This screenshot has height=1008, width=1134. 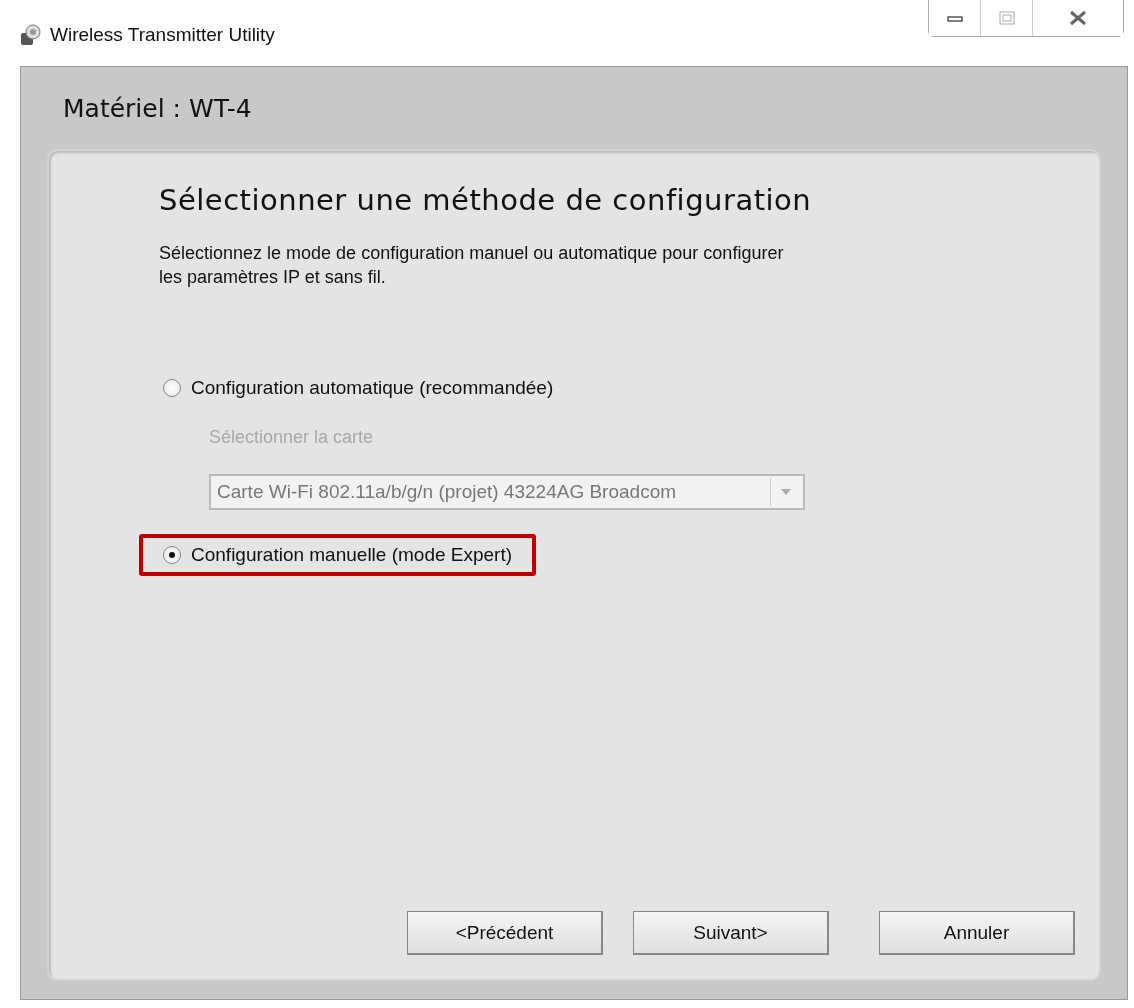 I want to click on maximize-icon, so click(x=1006, y=18).